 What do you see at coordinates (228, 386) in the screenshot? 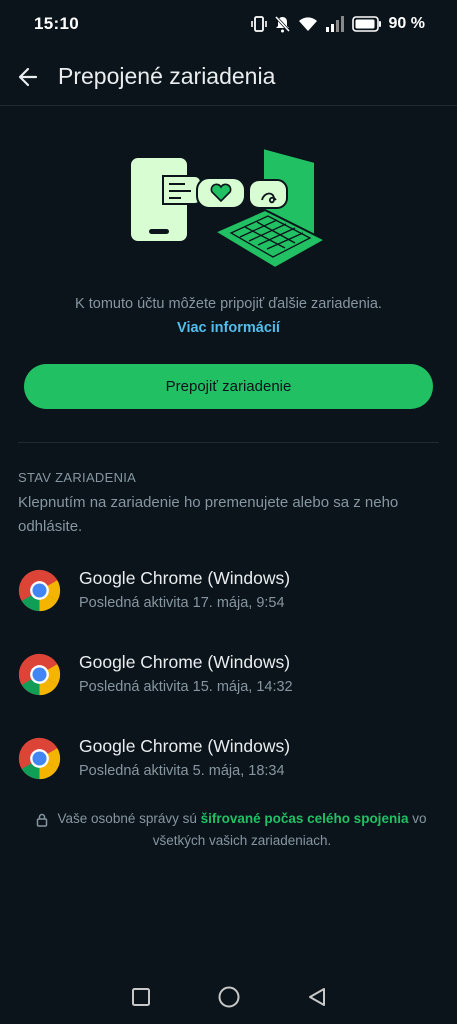
I see `link-device-button: Prepojiť zariadenie` at bounding box center [228, 386].